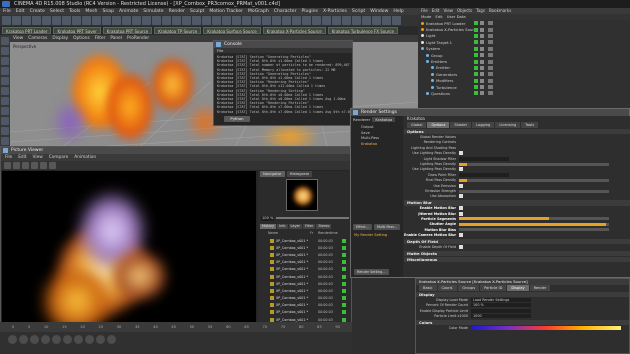  I want to click on navigator-thumbnail, so click(302, 195).